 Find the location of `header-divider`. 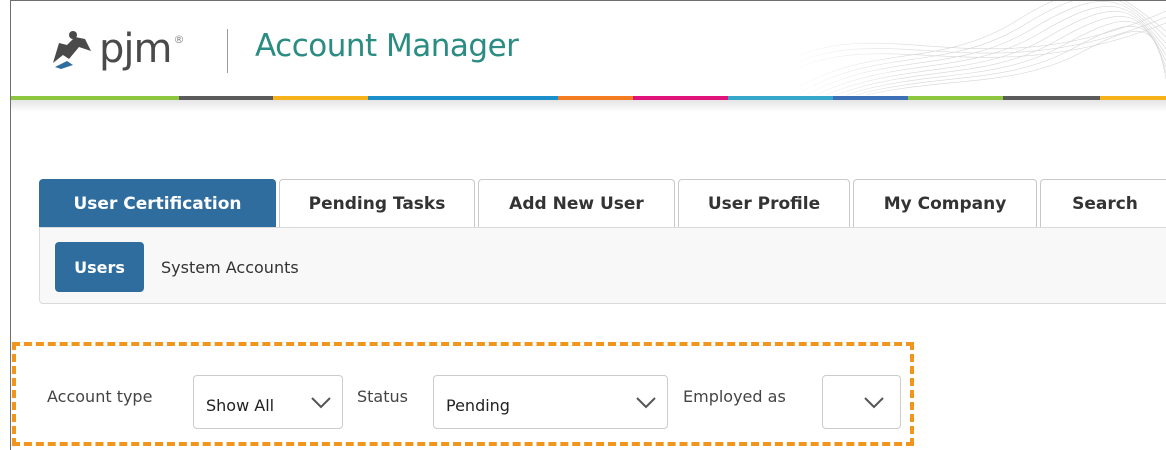

header-divider is located at coordinates (227, 51).